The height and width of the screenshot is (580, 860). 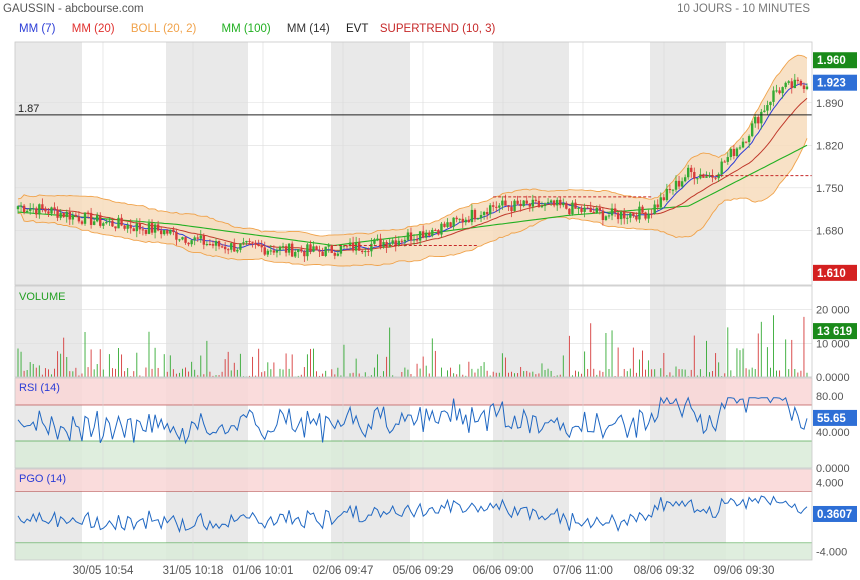 What do you see at coordinates (743, 9) in the screenshot?
I see `period-label: 10 JOURS - 10 MINUTES` at bounding box center [743, 9].